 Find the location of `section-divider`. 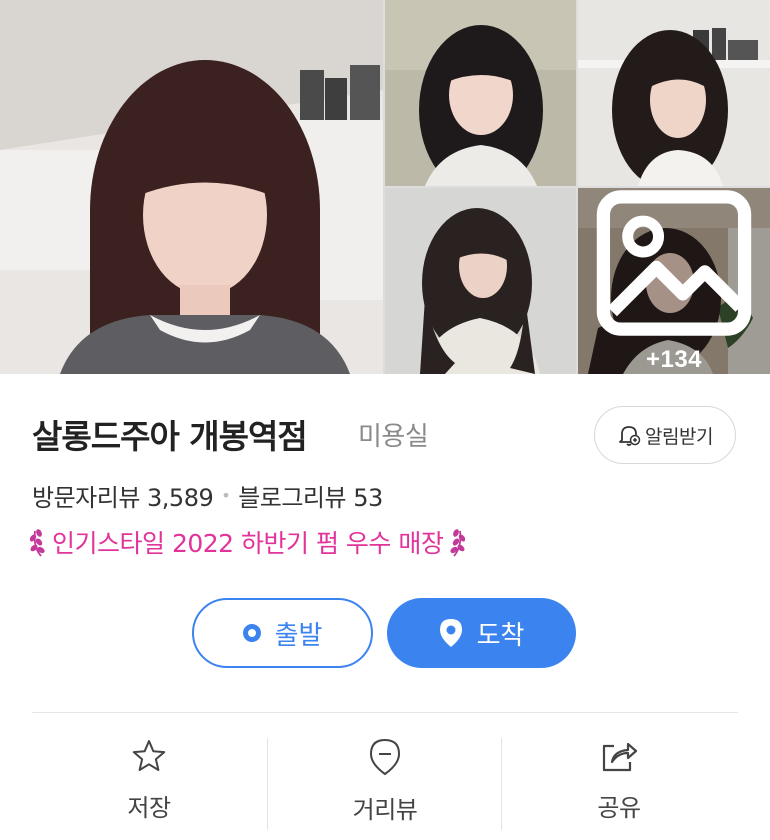

section-divider is located at coordinates (385, 712).